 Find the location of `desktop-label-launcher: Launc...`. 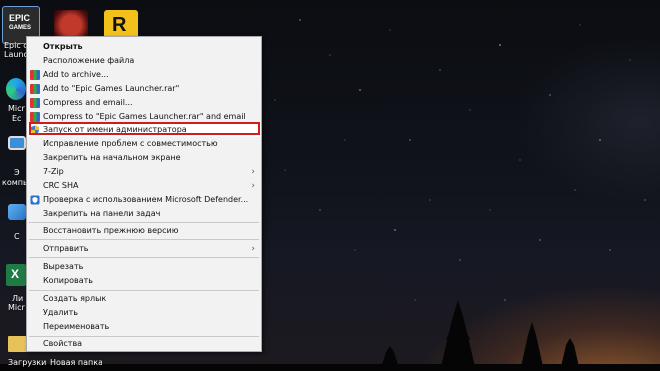

desktop-label-launcher: Launc... is located at coordinates (15, 54).